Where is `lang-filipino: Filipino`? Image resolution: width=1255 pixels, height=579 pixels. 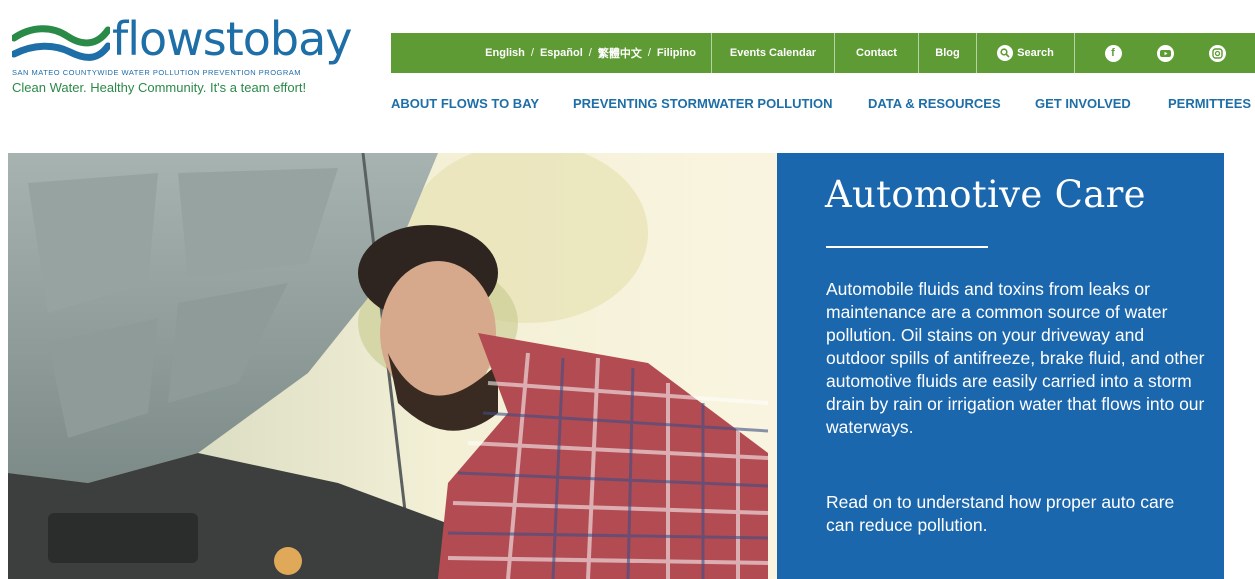 lang-filipino: Filipino is located at coordinates (676, 53).